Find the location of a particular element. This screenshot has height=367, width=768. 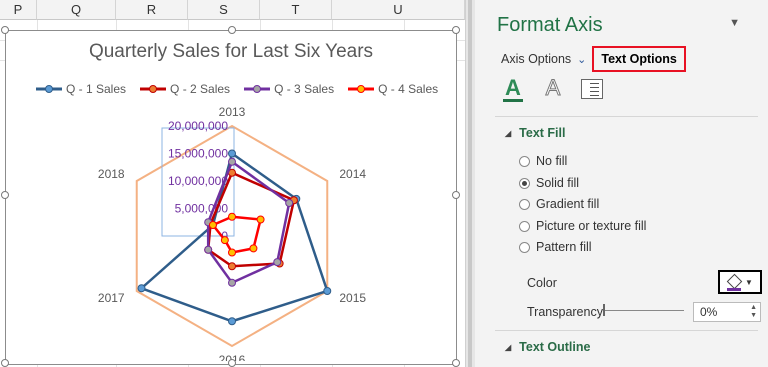

spinner-arrows-icon: ▲ ▼ is located at coordinates (753, 312).